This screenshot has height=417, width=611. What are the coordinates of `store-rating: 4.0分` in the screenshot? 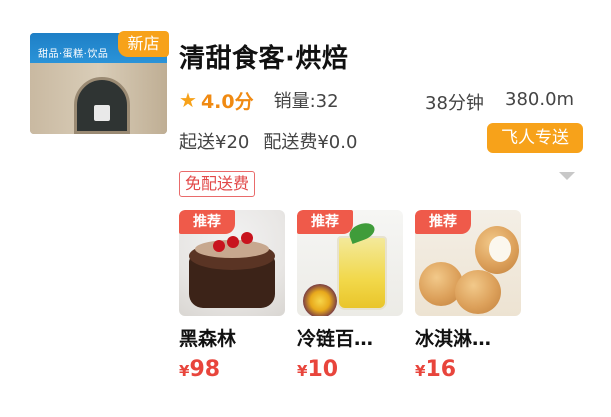 It's located at (227, 101).